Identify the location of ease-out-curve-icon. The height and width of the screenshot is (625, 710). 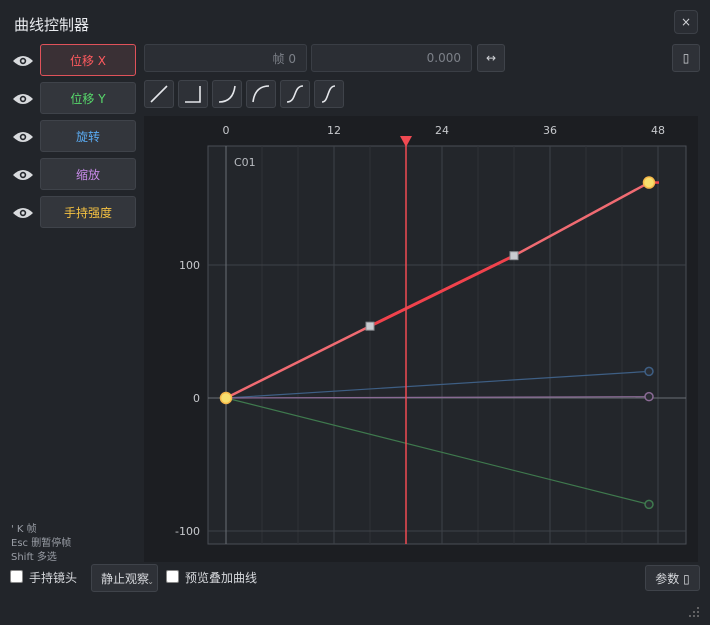
(261, 94).